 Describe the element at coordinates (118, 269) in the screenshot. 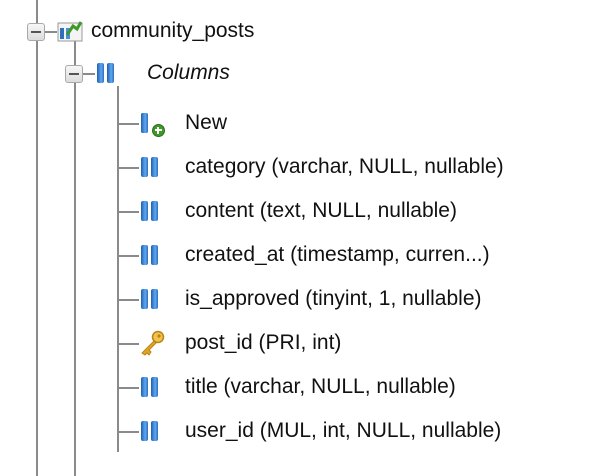

I see `tree-line-columns-branch` at that location.